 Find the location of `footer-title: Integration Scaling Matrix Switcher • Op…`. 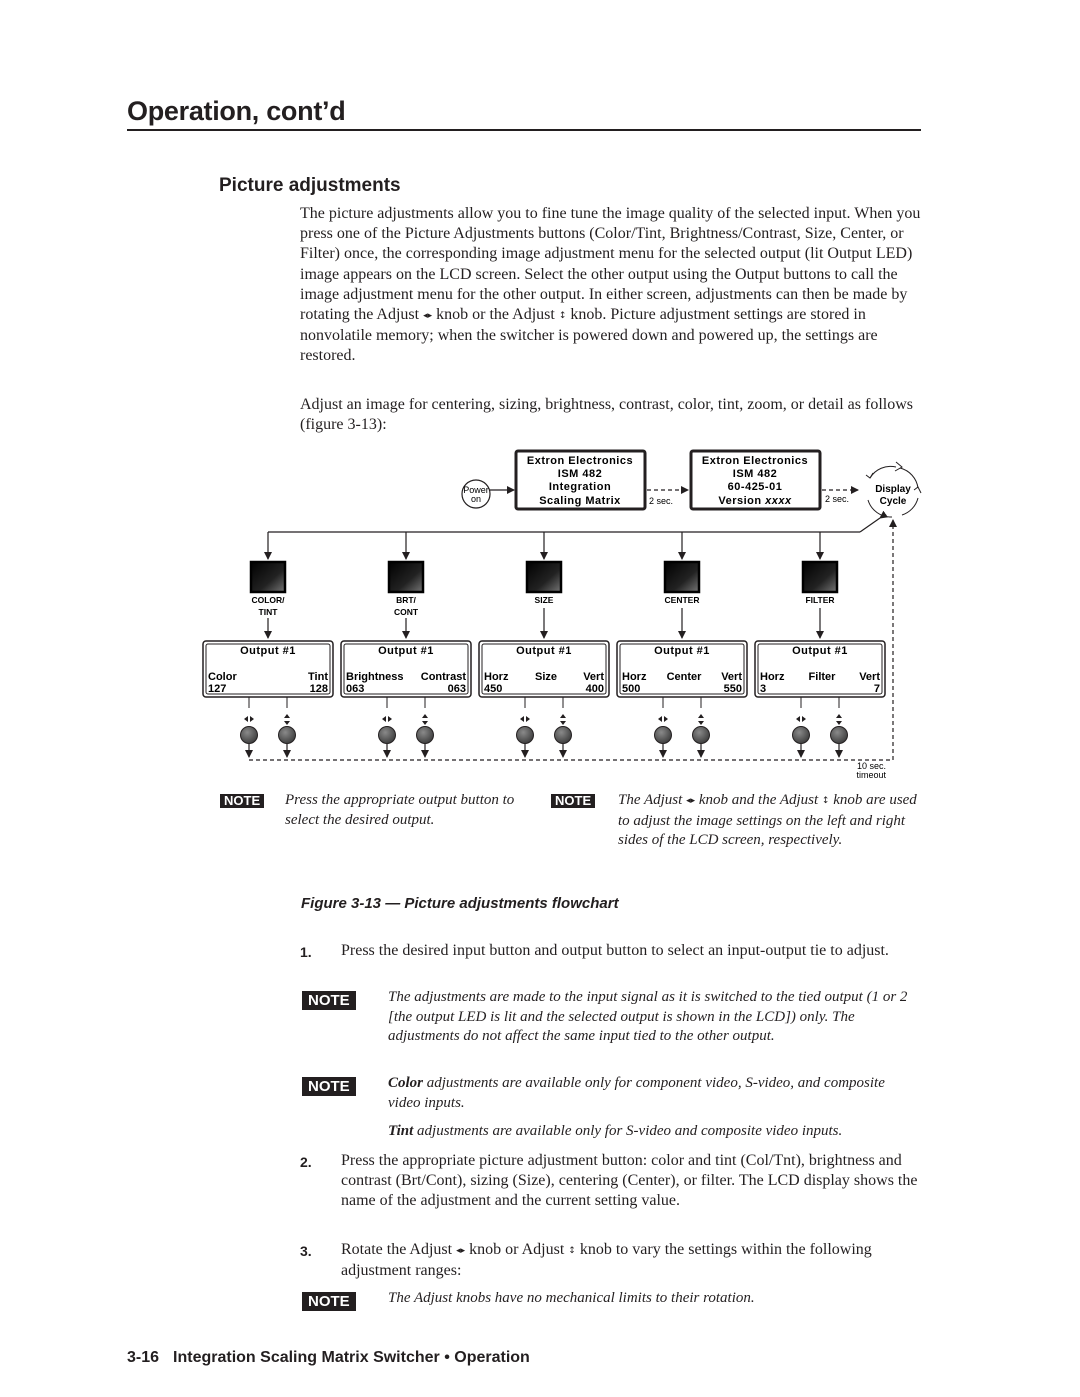

footer-title: Integration Scaling Matrix Switcher • Op… is located at coordinates (351, 1357).